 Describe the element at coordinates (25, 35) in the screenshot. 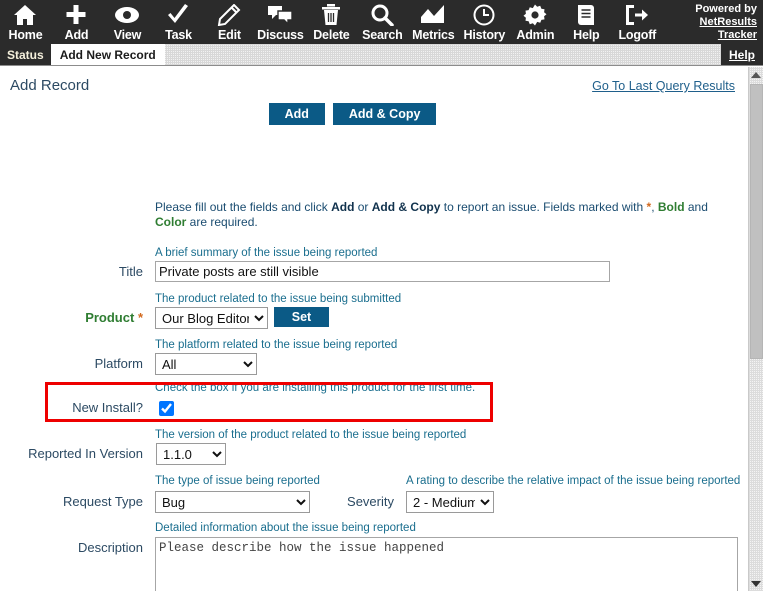

I see `nav-item-home-label: Home` at that location.